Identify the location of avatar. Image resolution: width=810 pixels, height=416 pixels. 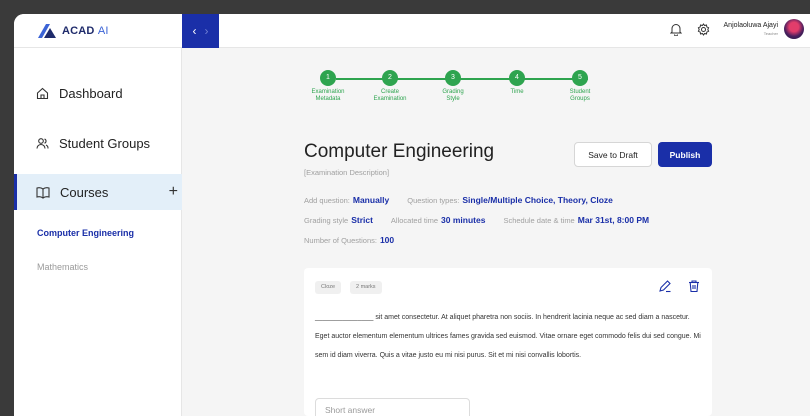
(794, 29).